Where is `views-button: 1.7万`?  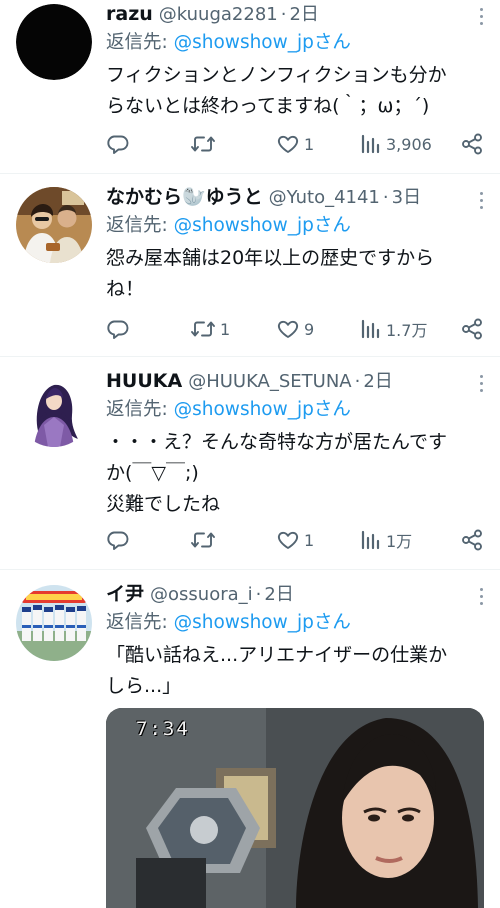
views-button: 1.7万 is located at coordinates (393, 329).